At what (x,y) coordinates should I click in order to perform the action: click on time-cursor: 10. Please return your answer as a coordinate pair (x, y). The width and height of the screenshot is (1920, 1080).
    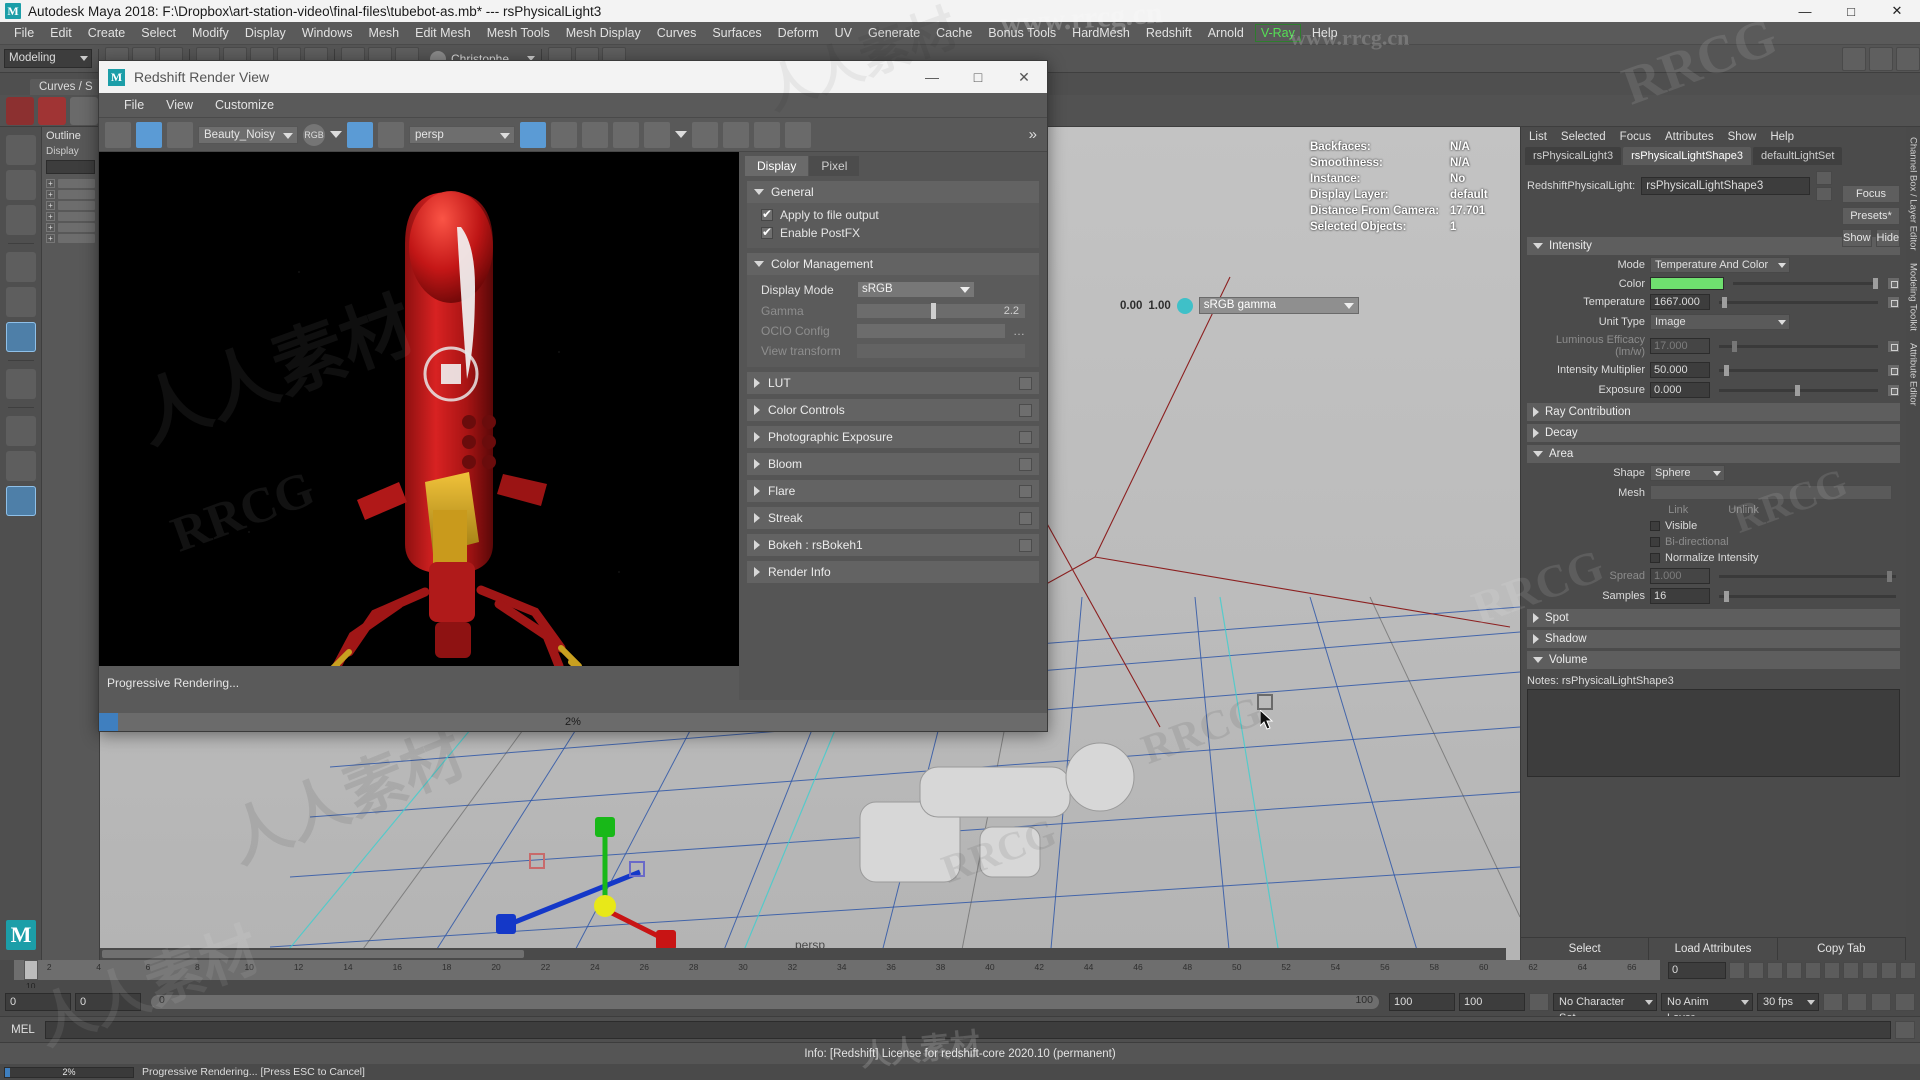
    Looking at the image, I should click on (31, 975).